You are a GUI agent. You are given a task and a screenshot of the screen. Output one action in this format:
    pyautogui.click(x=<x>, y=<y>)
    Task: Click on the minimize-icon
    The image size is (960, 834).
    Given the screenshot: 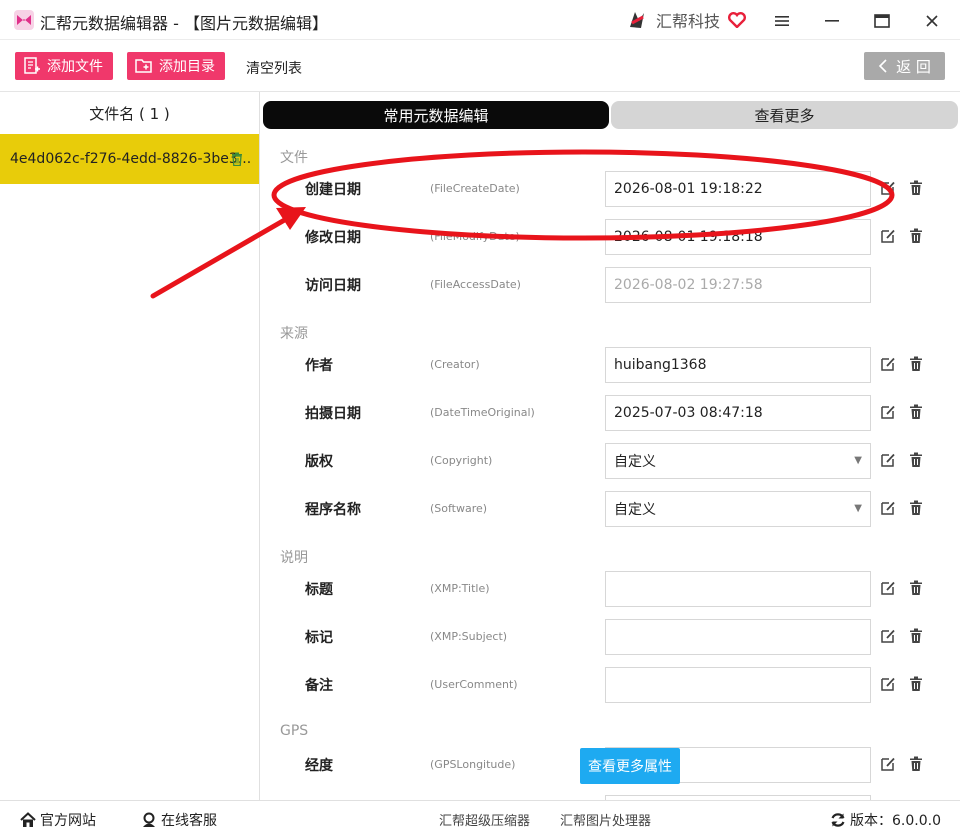 What is the action you would take?
    pyautogui.click(x=832, y=21)
    